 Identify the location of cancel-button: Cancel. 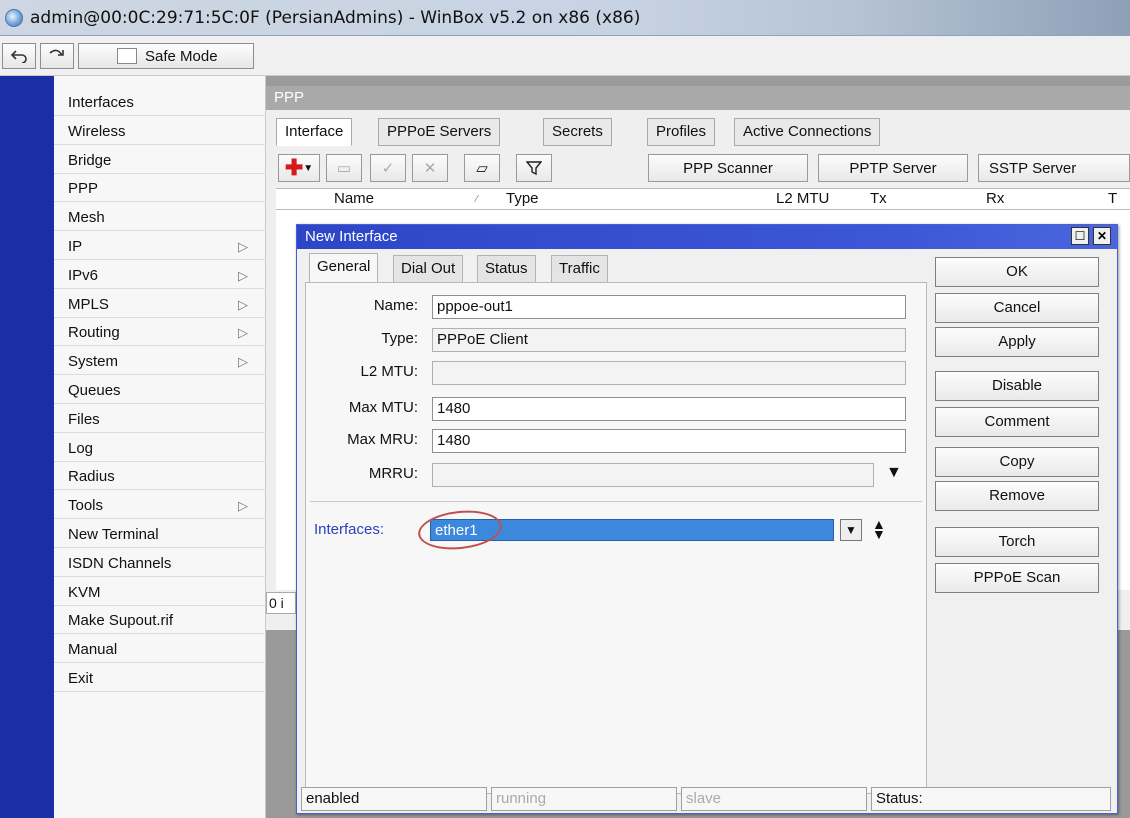
(1017, 308).